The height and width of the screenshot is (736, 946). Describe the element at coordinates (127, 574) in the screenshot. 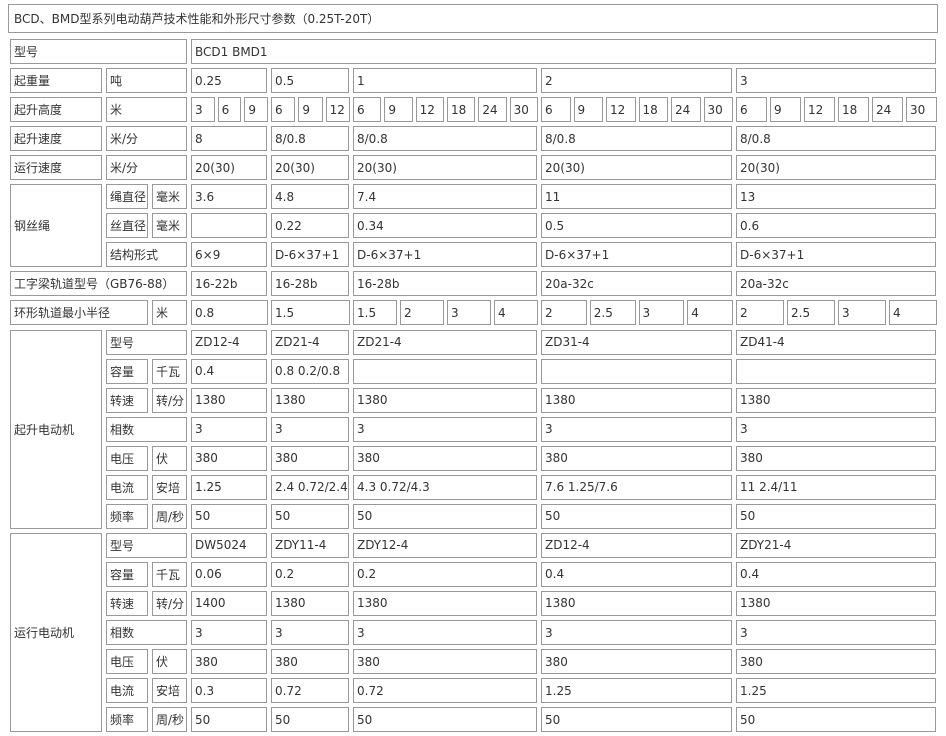

I see `run_motor-row-label: 容量` at that location.